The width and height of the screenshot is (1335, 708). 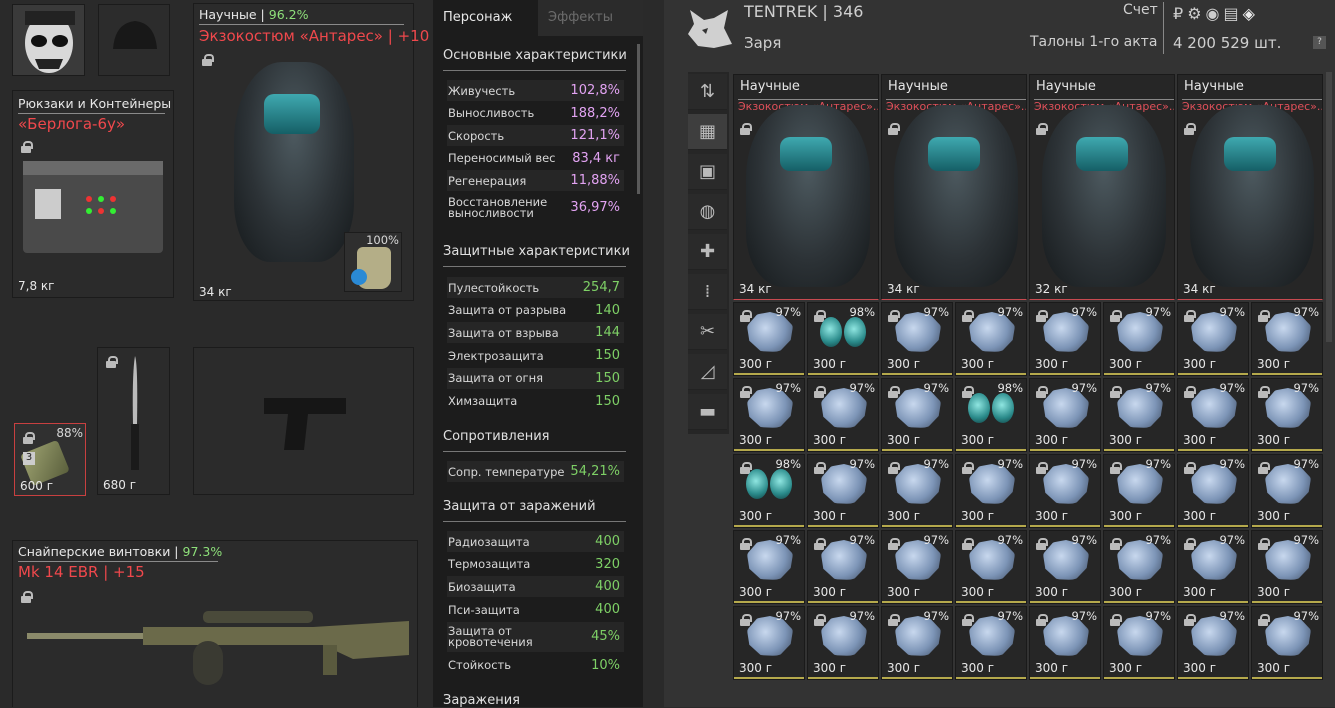 What do you see at coordinates (1231, 13) in the screenshot?
I see `money-icon: ▤` at bounding box center [1231, 13].